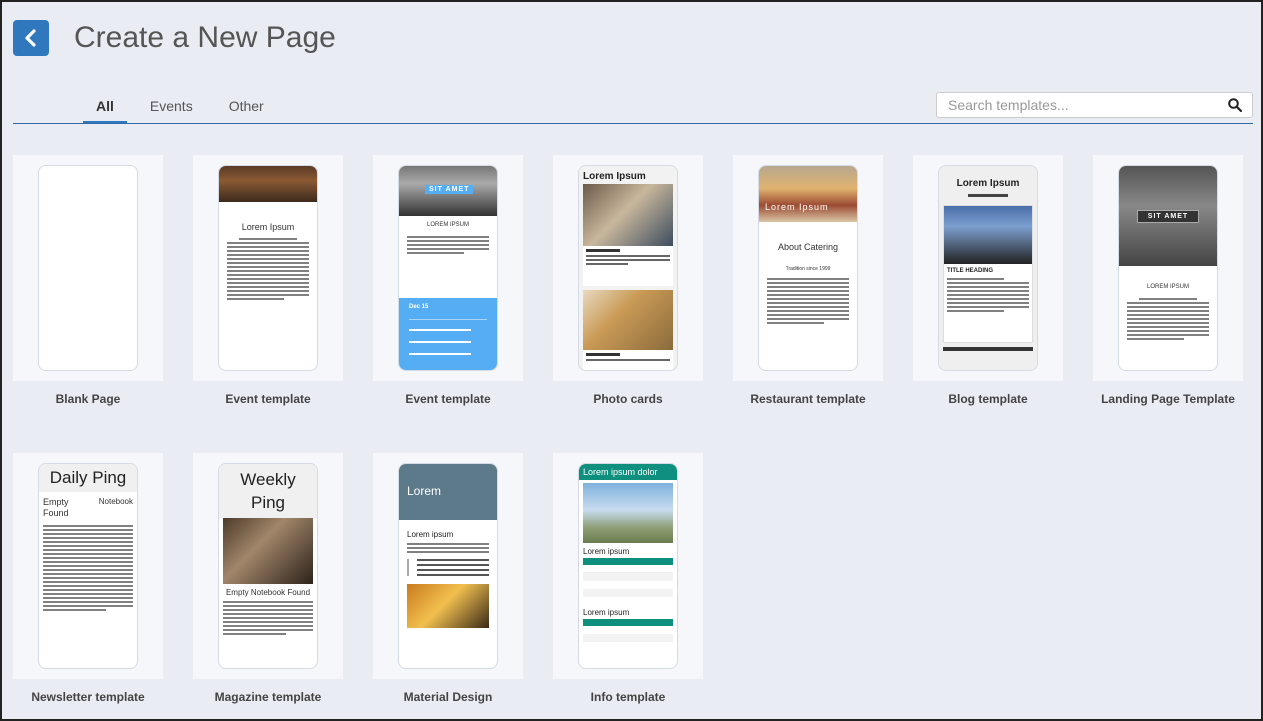 The width and height of the screenshot is (1263, 721). I want to click on preview-note: Tradition since 1999, so click(808, 269).